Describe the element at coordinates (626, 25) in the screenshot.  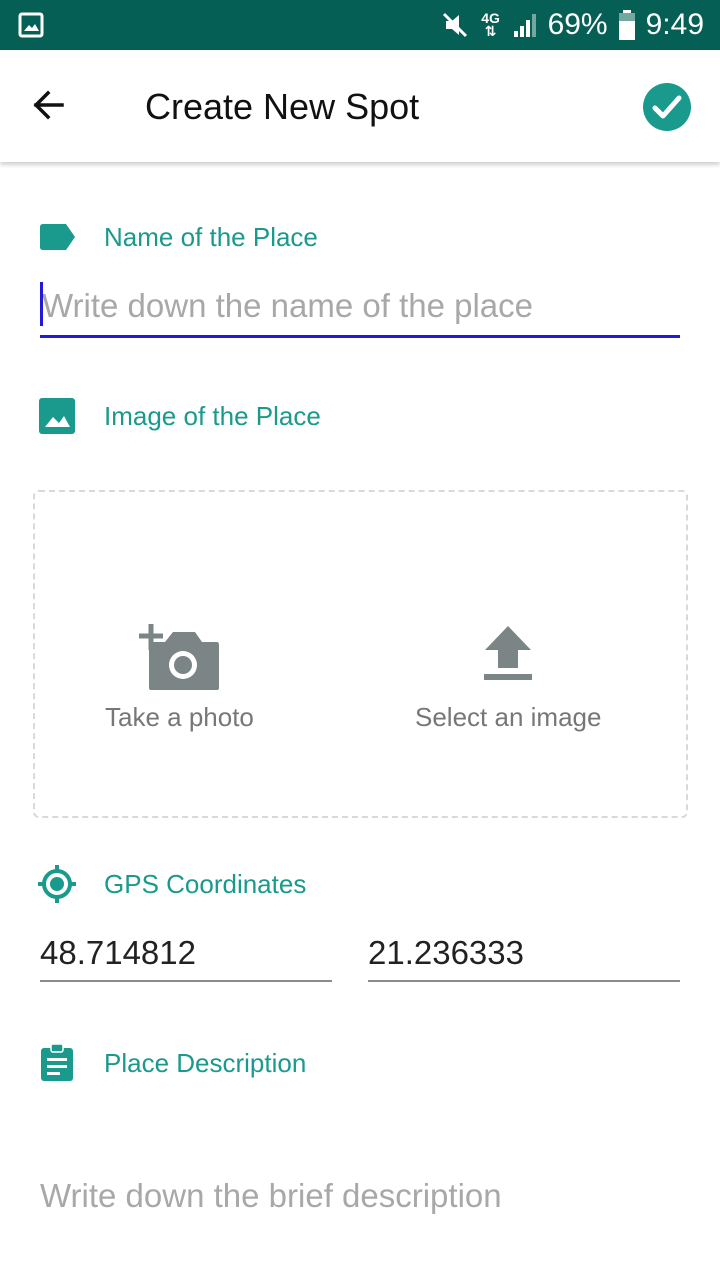
I see `battery-icon` at that location.